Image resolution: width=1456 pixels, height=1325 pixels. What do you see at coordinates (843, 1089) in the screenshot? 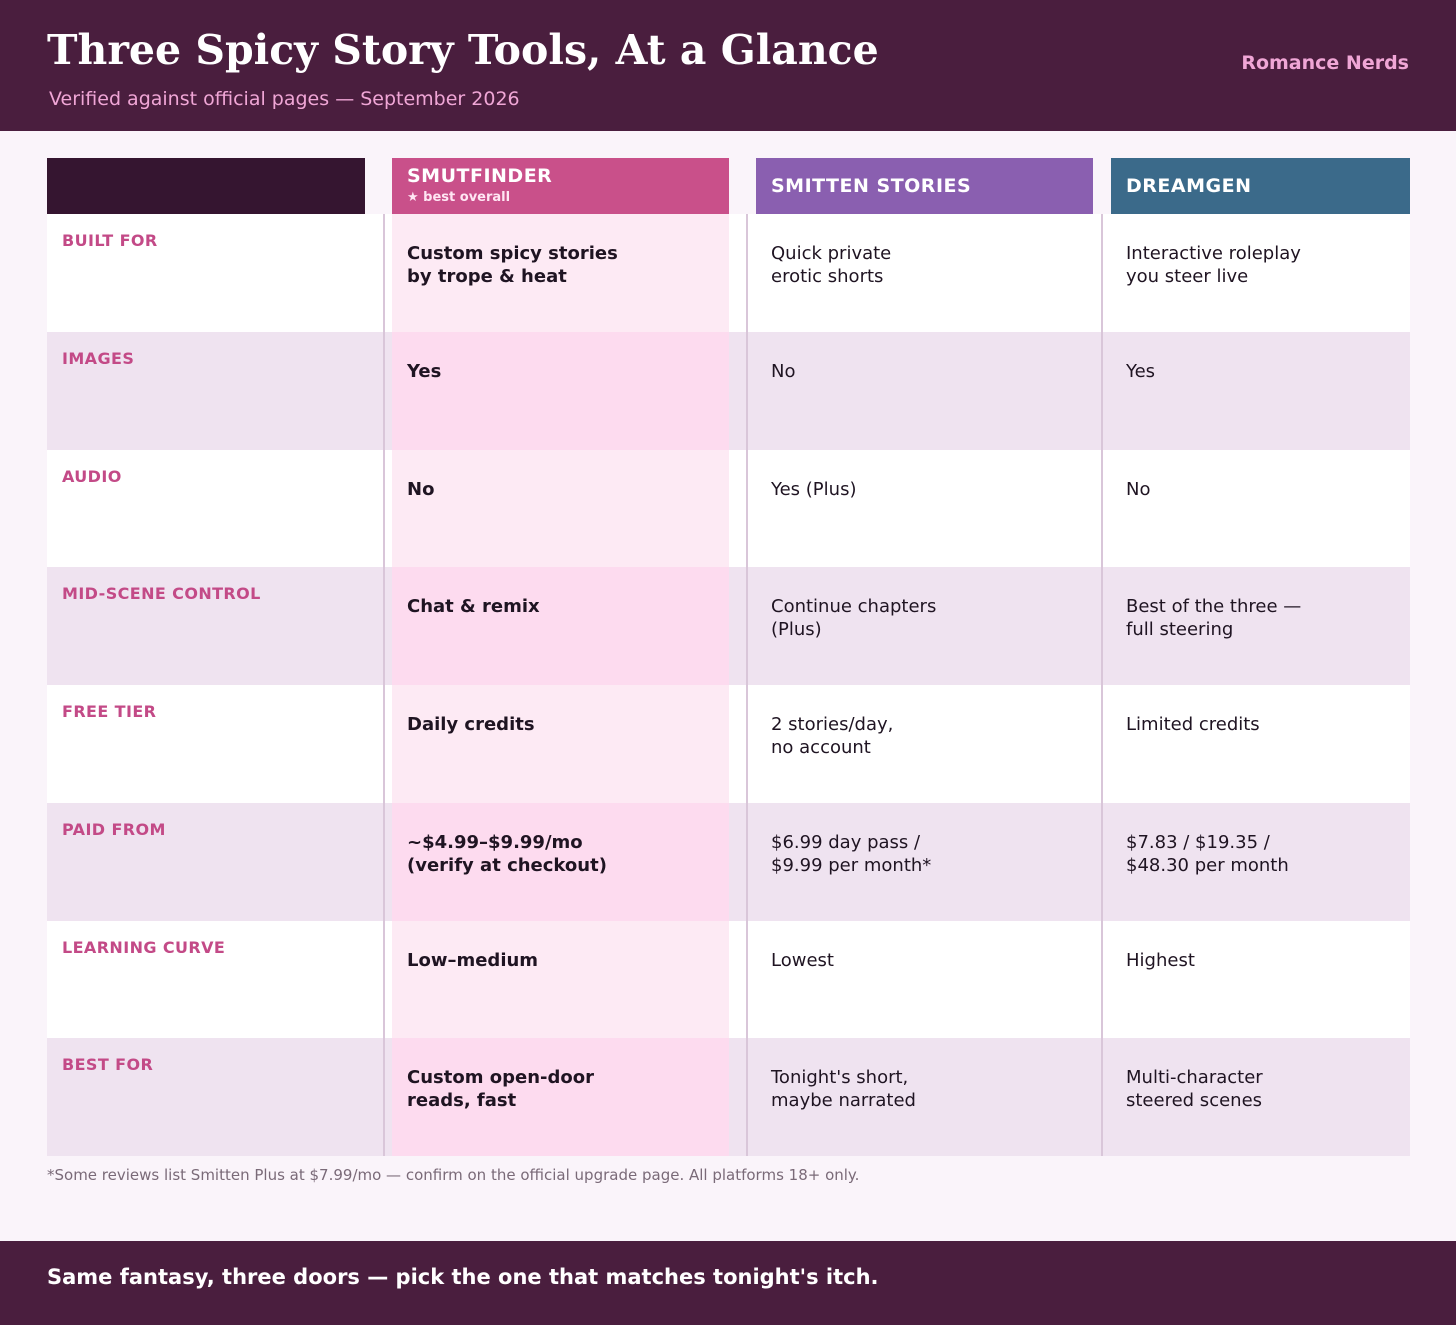
I see `table-cell: Tonight's short, maybe narrated` at bounding box center [843, 1089].